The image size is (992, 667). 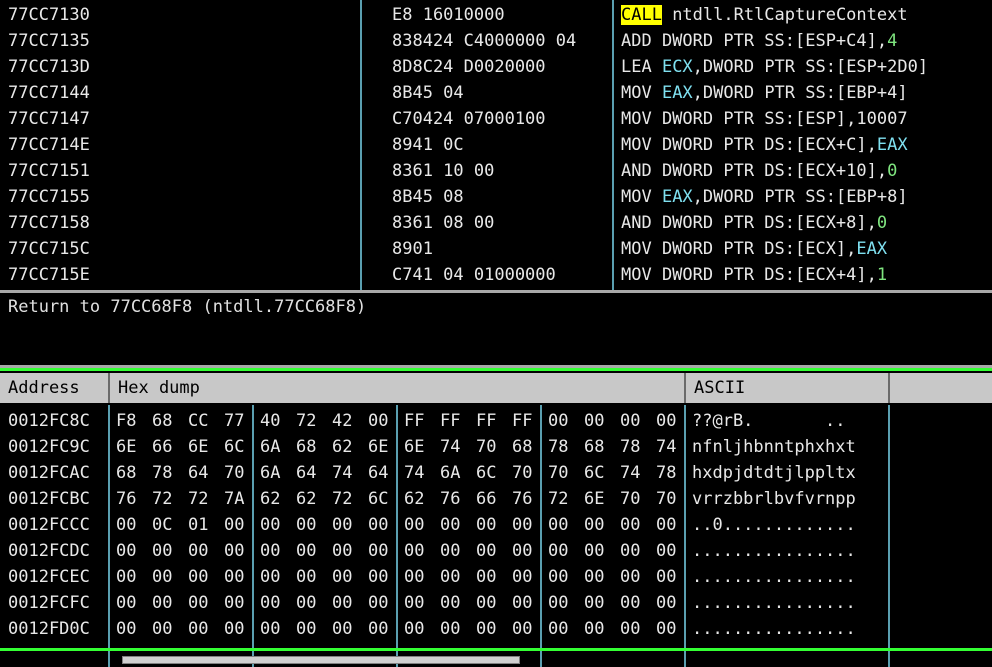 I want to click on column-header-hex: Hex dump, so click(x=398, y=388).